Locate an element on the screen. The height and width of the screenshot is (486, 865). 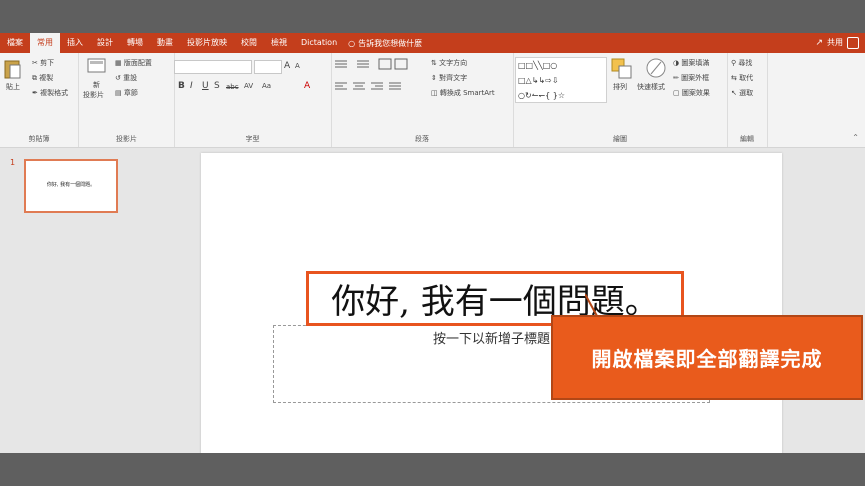
tab-insert: 插入 is located at coordinates (75, 43).